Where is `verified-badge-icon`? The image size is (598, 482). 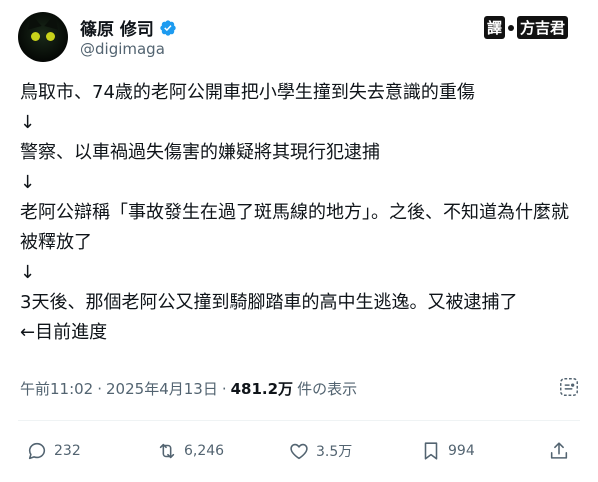 verified-badge-icon is located at coordinates (168, 27).